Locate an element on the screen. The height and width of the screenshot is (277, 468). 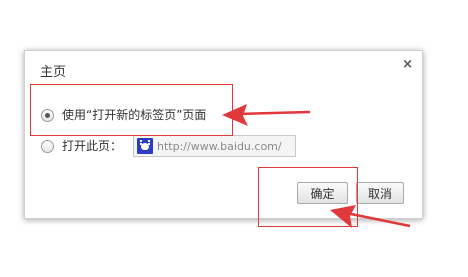
homepage-url-value: http://www.baidu.com/ is located at coordinates (219, 146).